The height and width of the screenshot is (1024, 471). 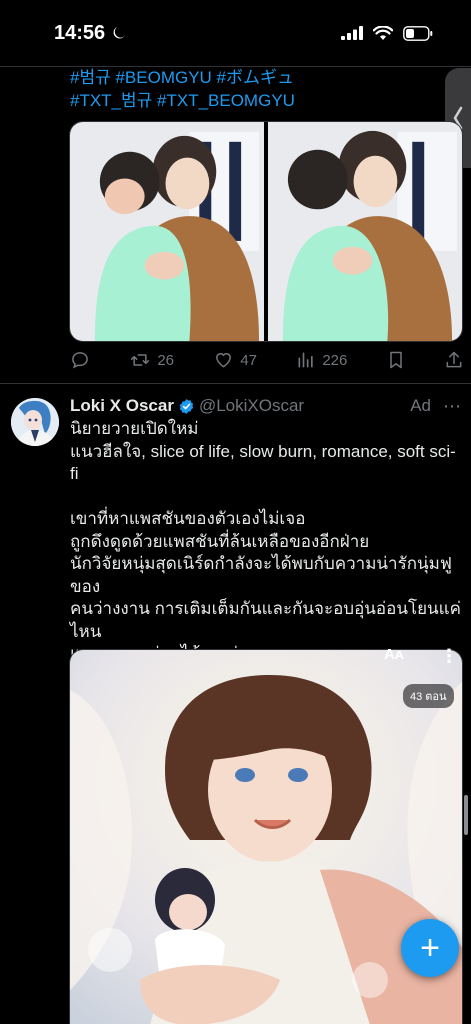 I want to click on hashtag-line: #범규 #BEOMGYU #ボムギュ, so click(x=255, y=77).